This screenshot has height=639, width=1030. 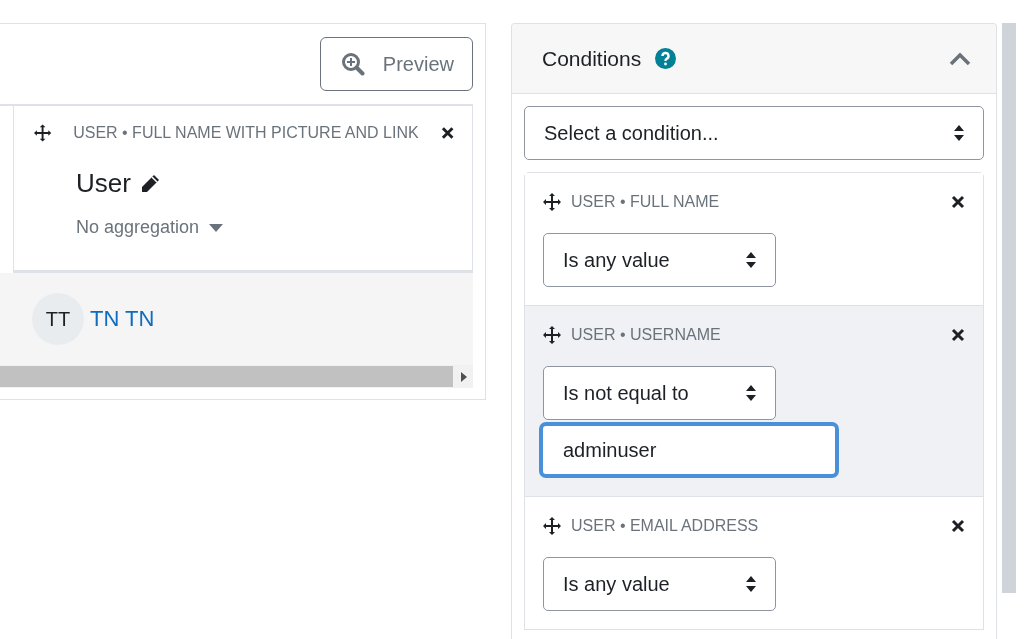 I want to click on operator-select: Is not equal to, so click(x=659, y=393).